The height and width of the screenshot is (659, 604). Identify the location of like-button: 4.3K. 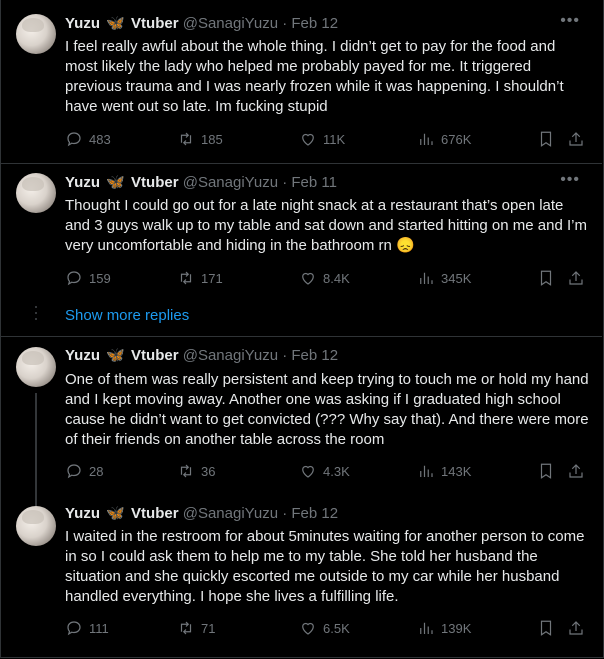
(324, 471).